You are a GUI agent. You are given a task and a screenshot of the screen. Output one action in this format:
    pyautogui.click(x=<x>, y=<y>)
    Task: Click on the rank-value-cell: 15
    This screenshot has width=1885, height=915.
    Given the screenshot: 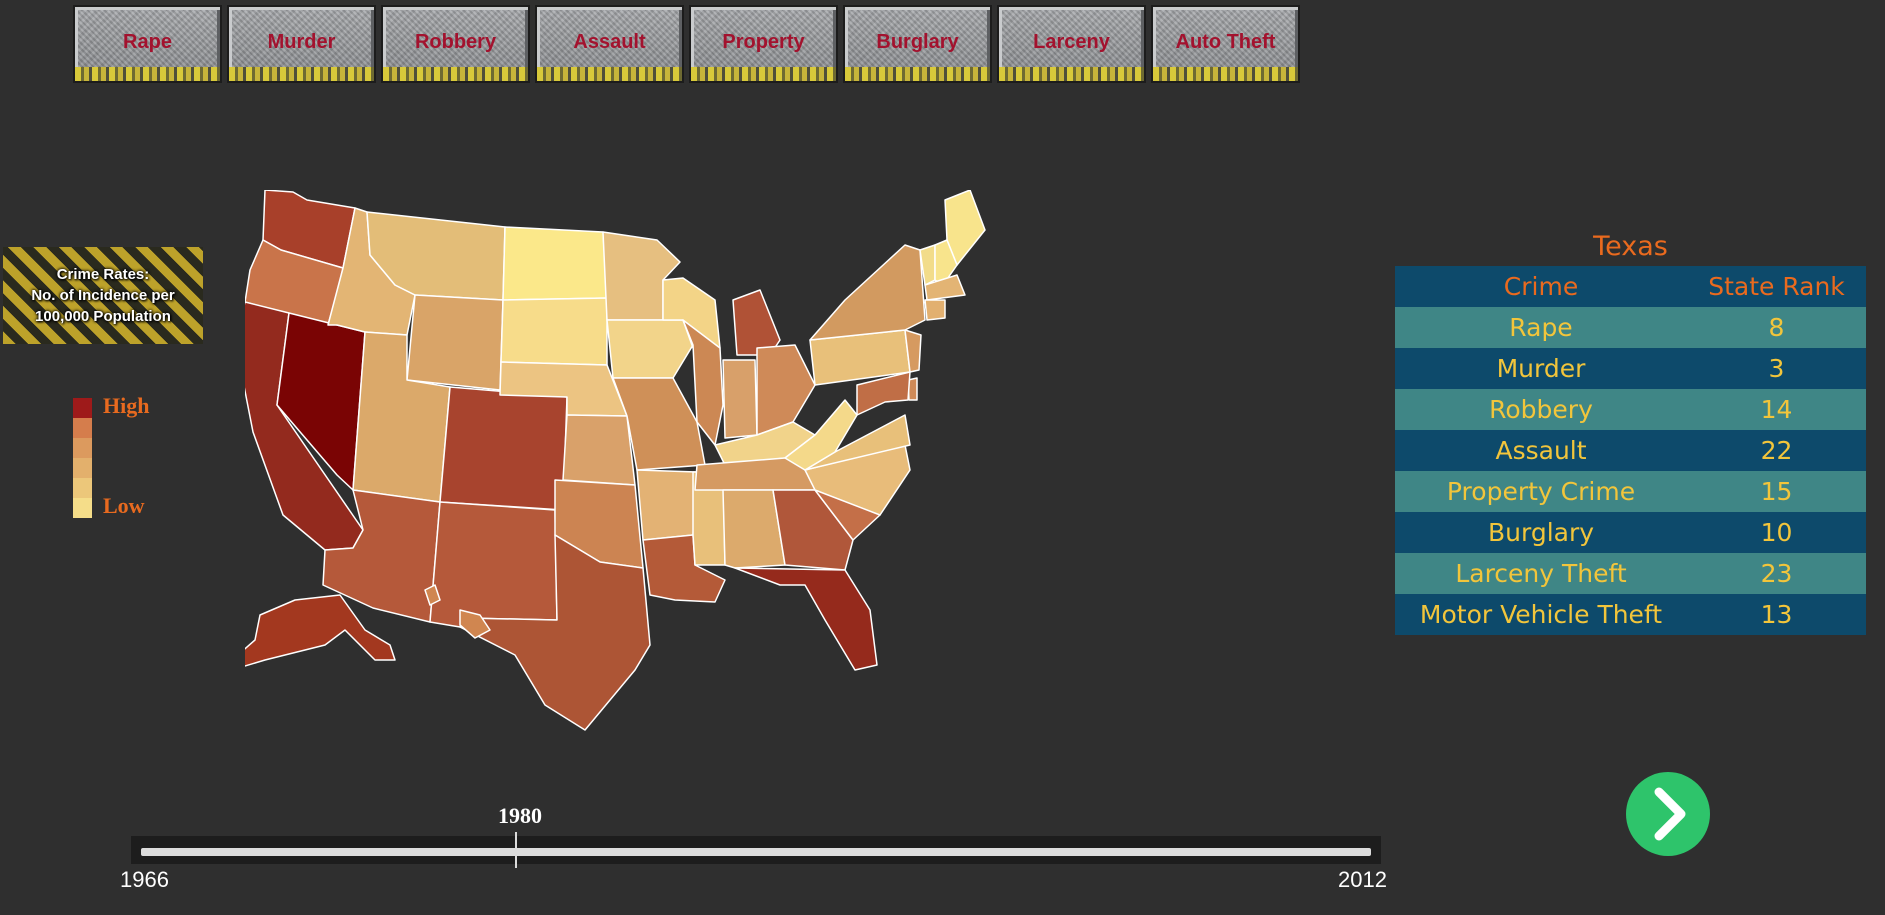 What is the action you would take?
    pyautogui.click(x=1776, y=491)
    